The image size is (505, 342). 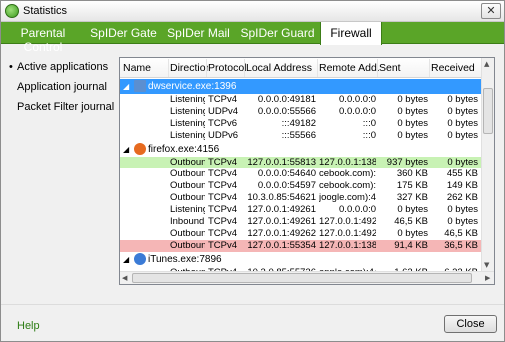 I want to click on horizontal-scroll-thumb, so click(x=302, y=278).